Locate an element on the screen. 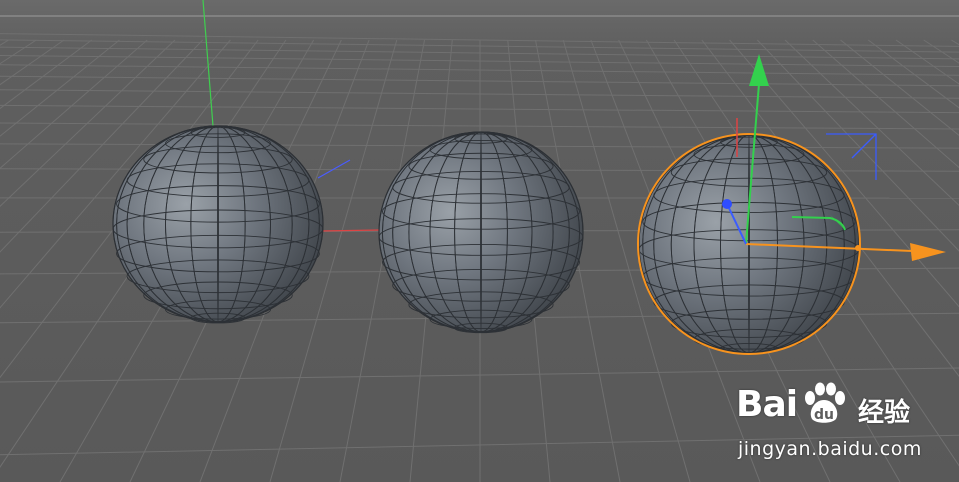 Image resolution: width=959 pixels, height=482 pixels. baidu-jingyan-watermark: Bai du 经验 jingyan.baidu.com is located at coordinates (841, 423).